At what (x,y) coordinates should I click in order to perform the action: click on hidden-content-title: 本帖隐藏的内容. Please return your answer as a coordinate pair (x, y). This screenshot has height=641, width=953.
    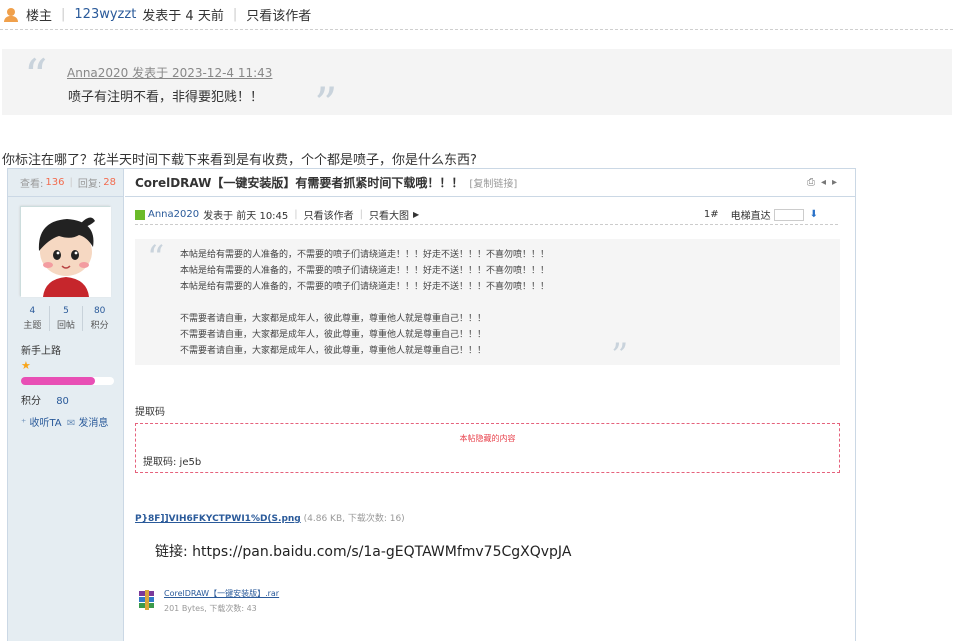
    Looking at the image, I should click on (487, 438).